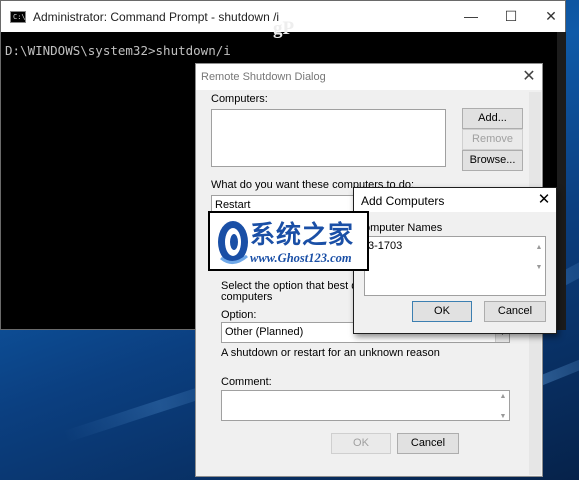  What do you see at coordinates (403, 228) in the screenshot?
I see `computer-names-label: omputer Names` at bounding box center [403, 228].